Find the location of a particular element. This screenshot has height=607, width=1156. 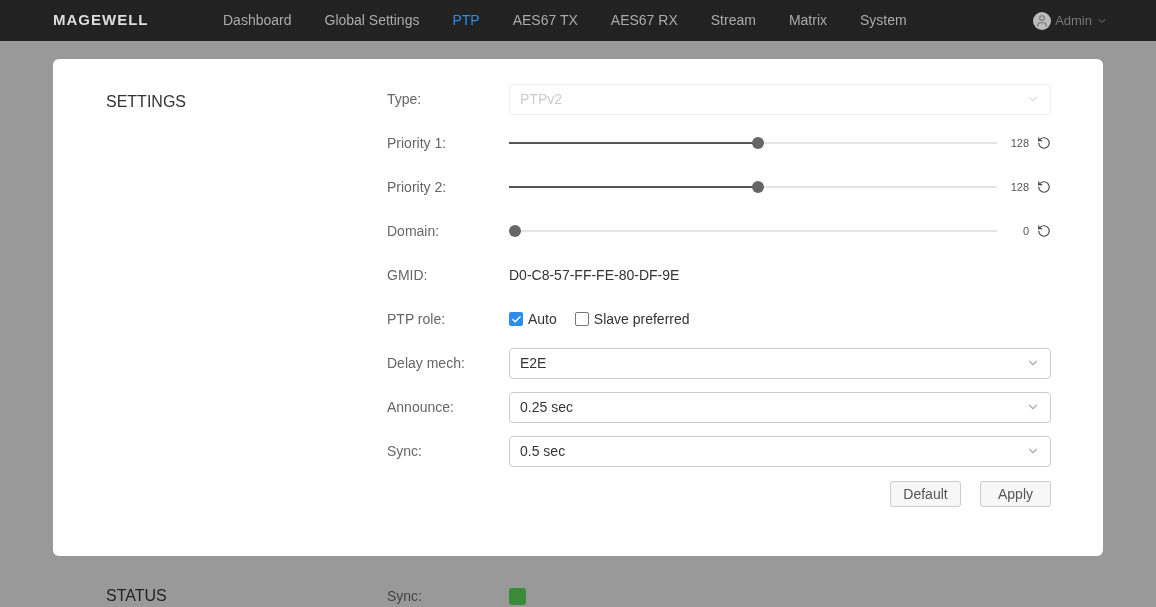

action-button: Default is located at coordinates (925, 494).